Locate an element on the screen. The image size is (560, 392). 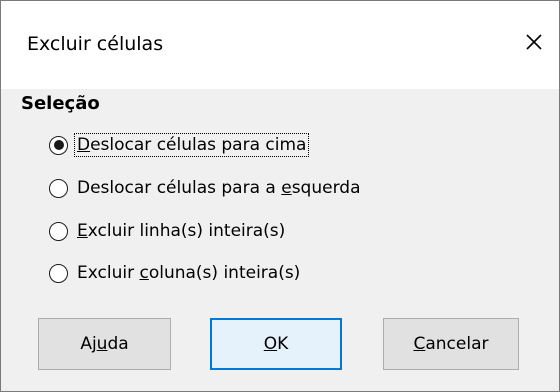
option-shift-cells-up: Deslocar células para cima is located at coordinates (179, 145).